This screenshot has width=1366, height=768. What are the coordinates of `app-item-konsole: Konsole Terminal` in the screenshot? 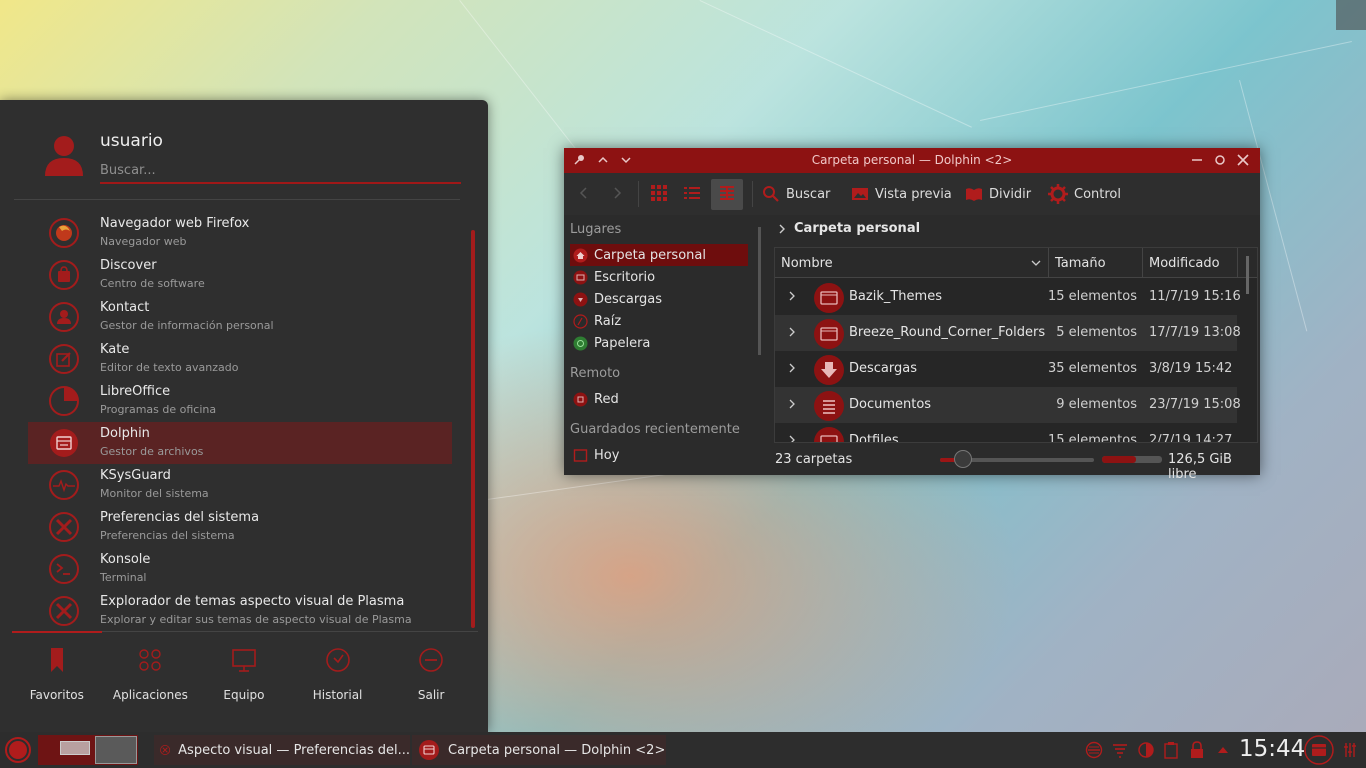 It's located at (240, 569).